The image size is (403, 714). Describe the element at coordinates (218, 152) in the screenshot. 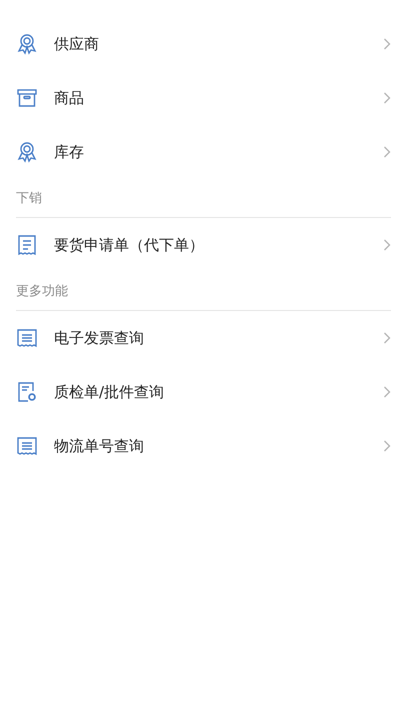

I see `menu-item: 库存` at that location.